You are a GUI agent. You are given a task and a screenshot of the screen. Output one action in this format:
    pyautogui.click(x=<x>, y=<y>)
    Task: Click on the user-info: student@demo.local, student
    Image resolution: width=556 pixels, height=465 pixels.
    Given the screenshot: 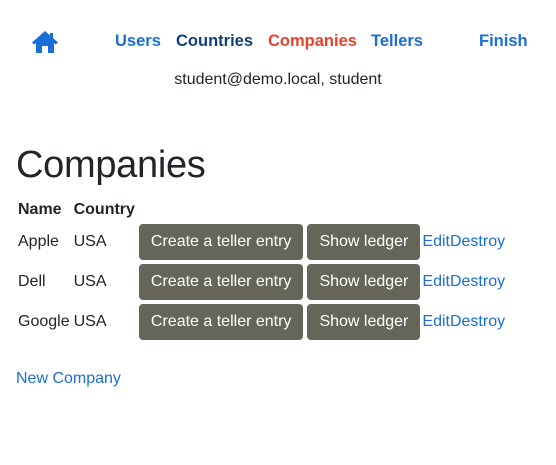 What is the action you would take?
    pyautogui.click(x=278, y=79)
    